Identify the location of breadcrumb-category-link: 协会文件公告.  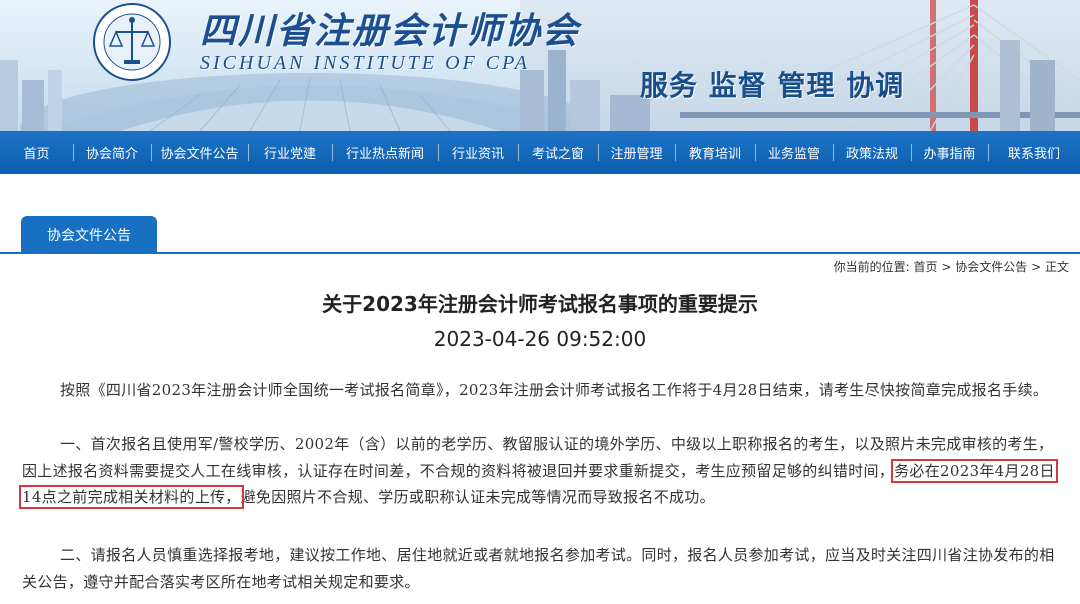
(991, 267).